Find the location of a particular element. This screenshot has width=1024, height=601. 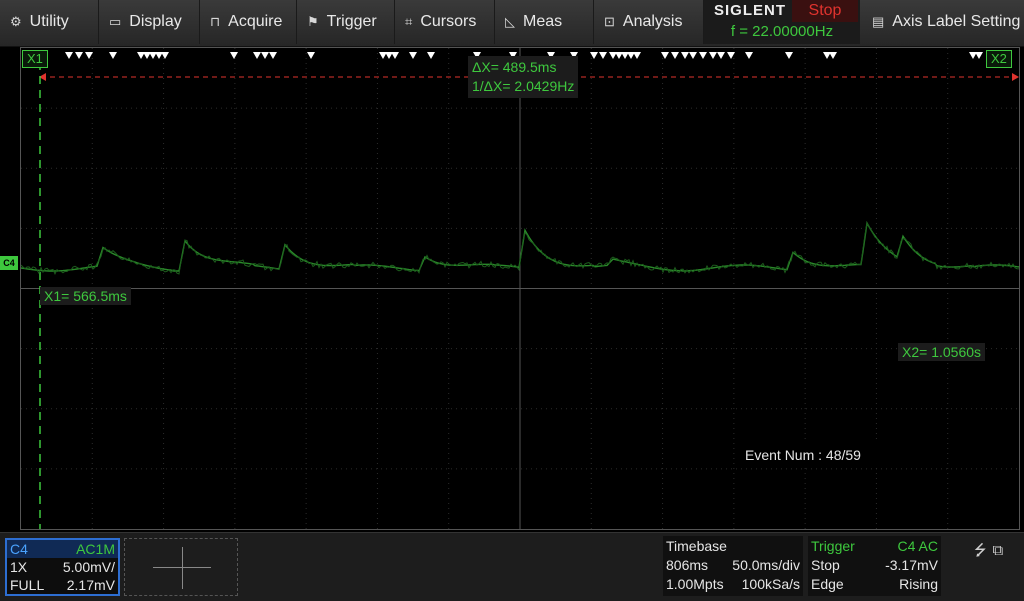

meas-icon: ◺ is located at coordinates (510, 22).